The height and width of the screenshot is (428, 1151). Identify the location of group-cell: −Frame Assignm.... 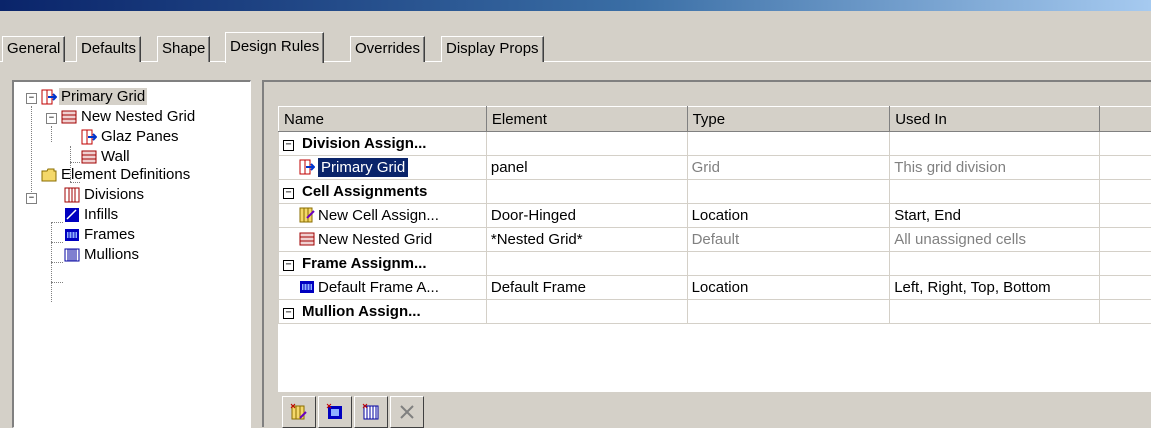
(383, 264).